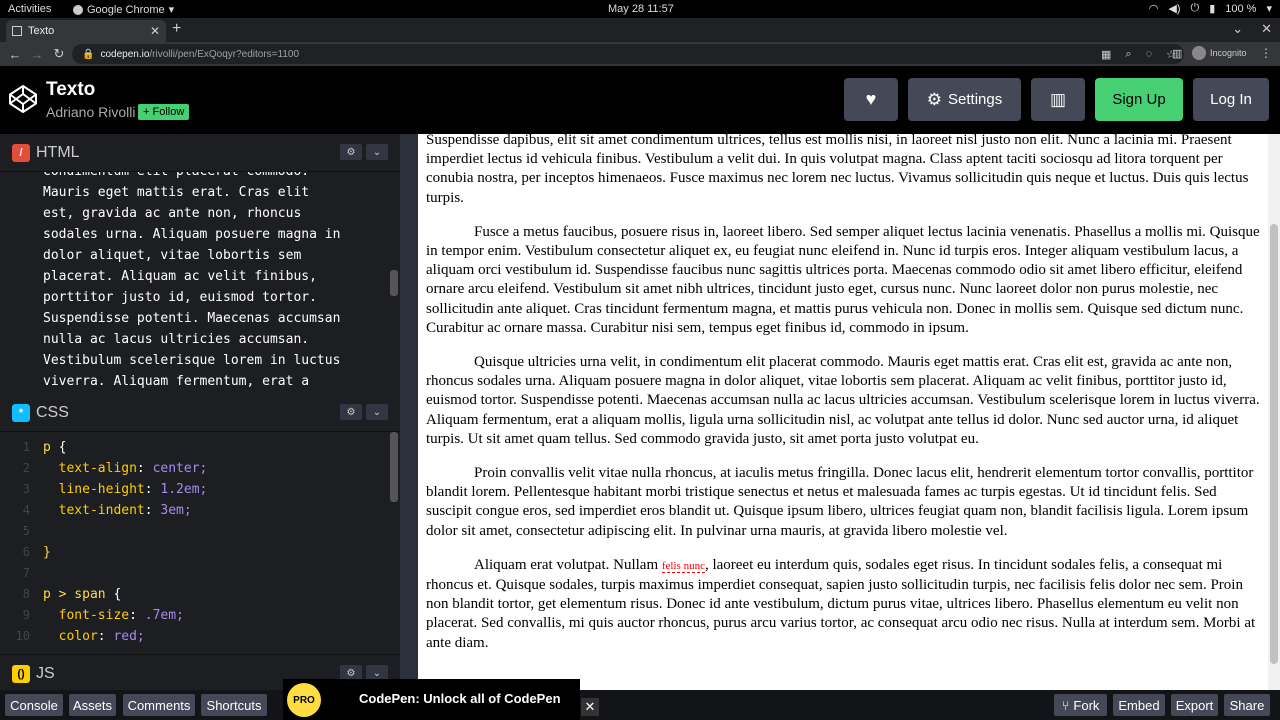 The height and width of the screenshot is (720, 1280). Describe the element at coordinates (176, 510) in the screenshot. I see `css-value: 3em;` at that location.